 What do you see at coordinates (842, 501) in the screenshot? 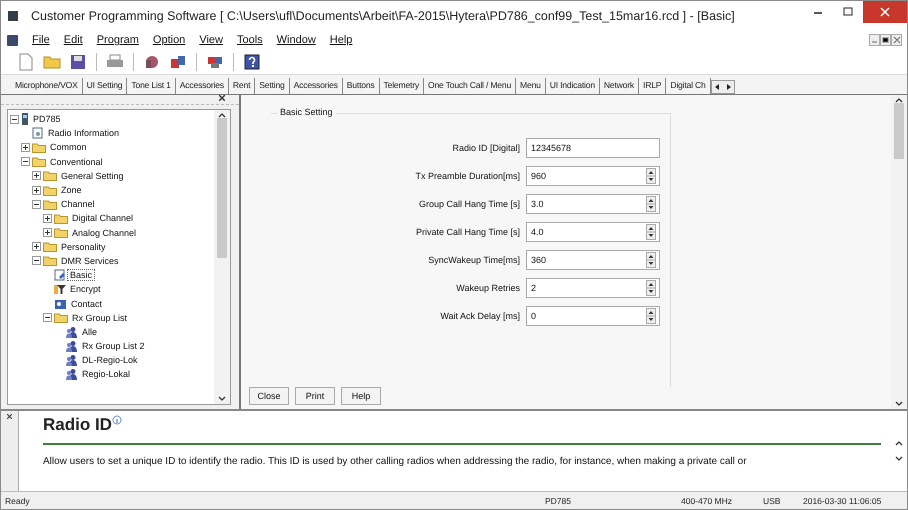
I see `status-text: 2016-03-30 11:06:05` at bounding box center [842, 501].